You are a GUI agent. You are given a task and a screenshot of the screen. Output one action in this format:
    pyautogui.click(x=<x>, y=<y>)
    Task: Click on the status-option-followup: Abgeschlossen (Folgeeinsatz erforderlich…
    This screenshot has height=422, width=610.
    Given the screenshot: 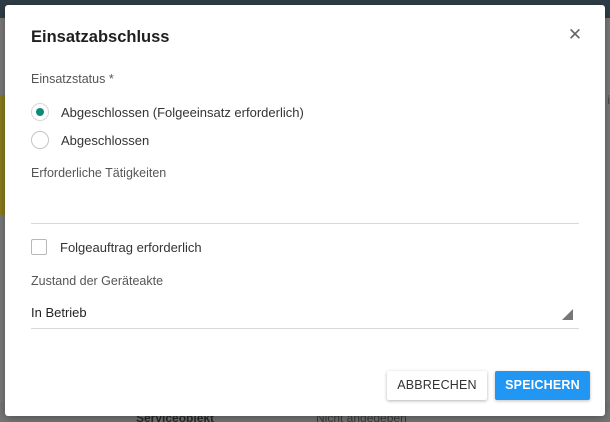 What is the action you would take?
    pyautogui.click(x=167, y=112)
    